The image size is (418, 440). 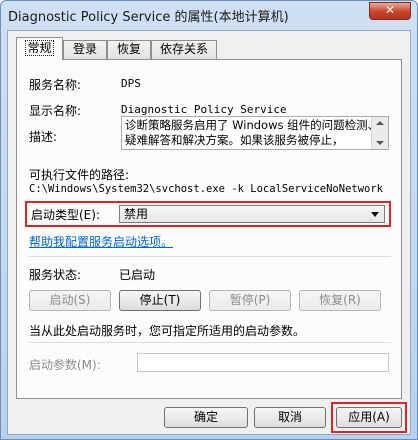 What do you see at coordinates (160, 300) in the screenshot?
I see `stop-service-button: 停止(T)` at bounding box center [160, 300].